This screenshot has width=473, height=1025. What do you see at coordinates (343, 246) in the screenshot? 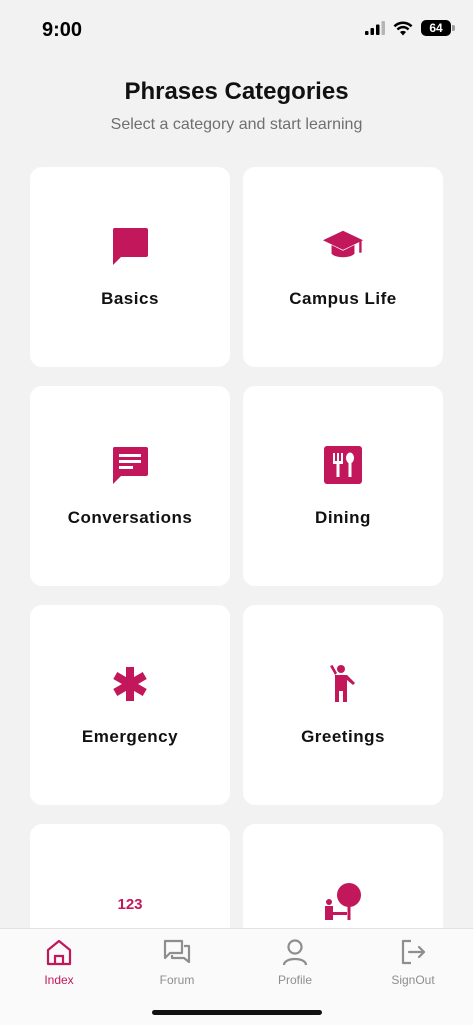
I see `graduation-cap-icon` at bounding box center [343, 246].